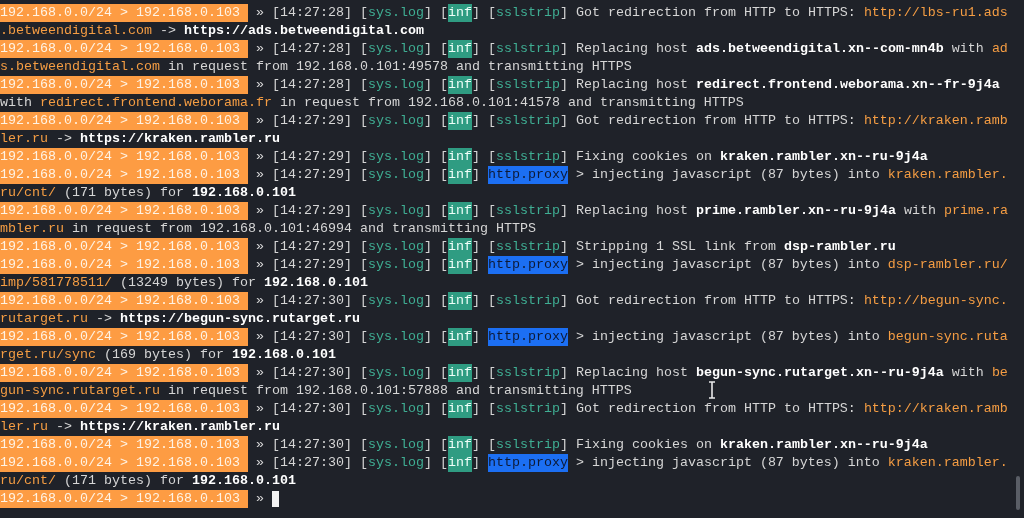 Image resolution: width=1024 pixels, height=518 pixels. What do you see at coordinates (303, 229) in the screenshot?
I see `log-text: in request from 192.168.0.101:46994 and transmitting HTTPS` at bounding box center [303, 229].